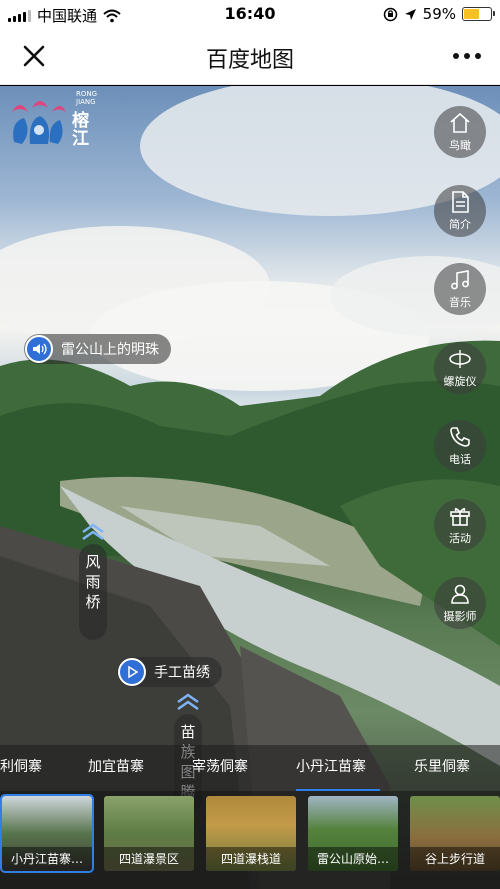 Image resolution: width=500 pixels, height=889 pixels. I want to click on thumbnail-label: 谷上步行道, so click(455, 859).